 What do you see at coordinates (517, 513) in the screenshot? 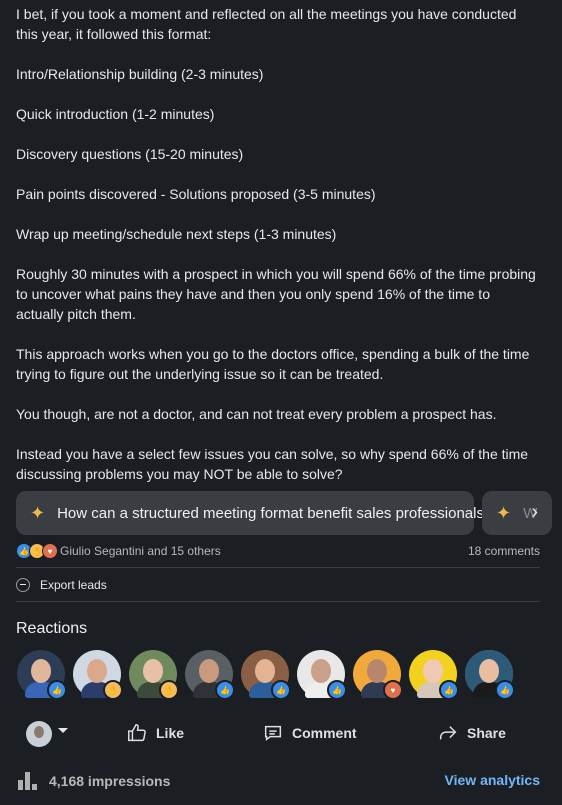
I see `suggestion-chip: ✦ W ›` at bounding box center [517, 513].